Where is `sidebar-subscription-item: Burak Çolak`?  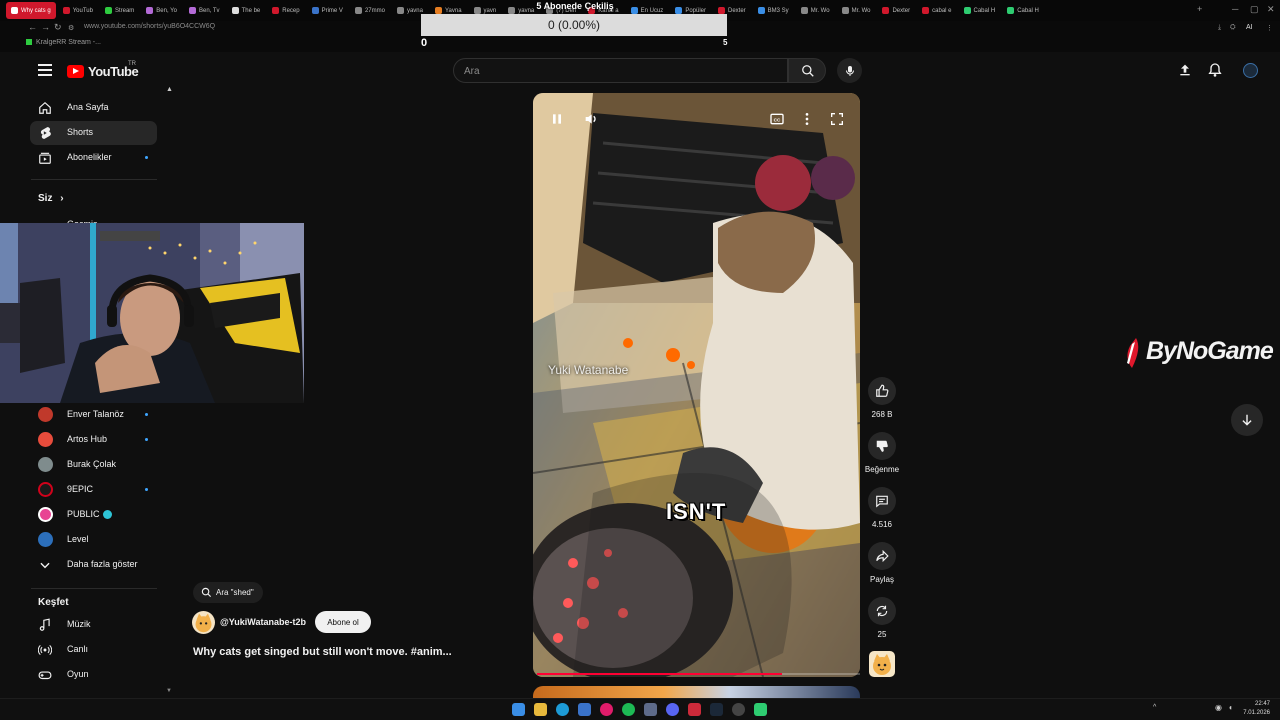
sidebar-subscription-item: Burak Çolak is located at coordinates (93, 465).